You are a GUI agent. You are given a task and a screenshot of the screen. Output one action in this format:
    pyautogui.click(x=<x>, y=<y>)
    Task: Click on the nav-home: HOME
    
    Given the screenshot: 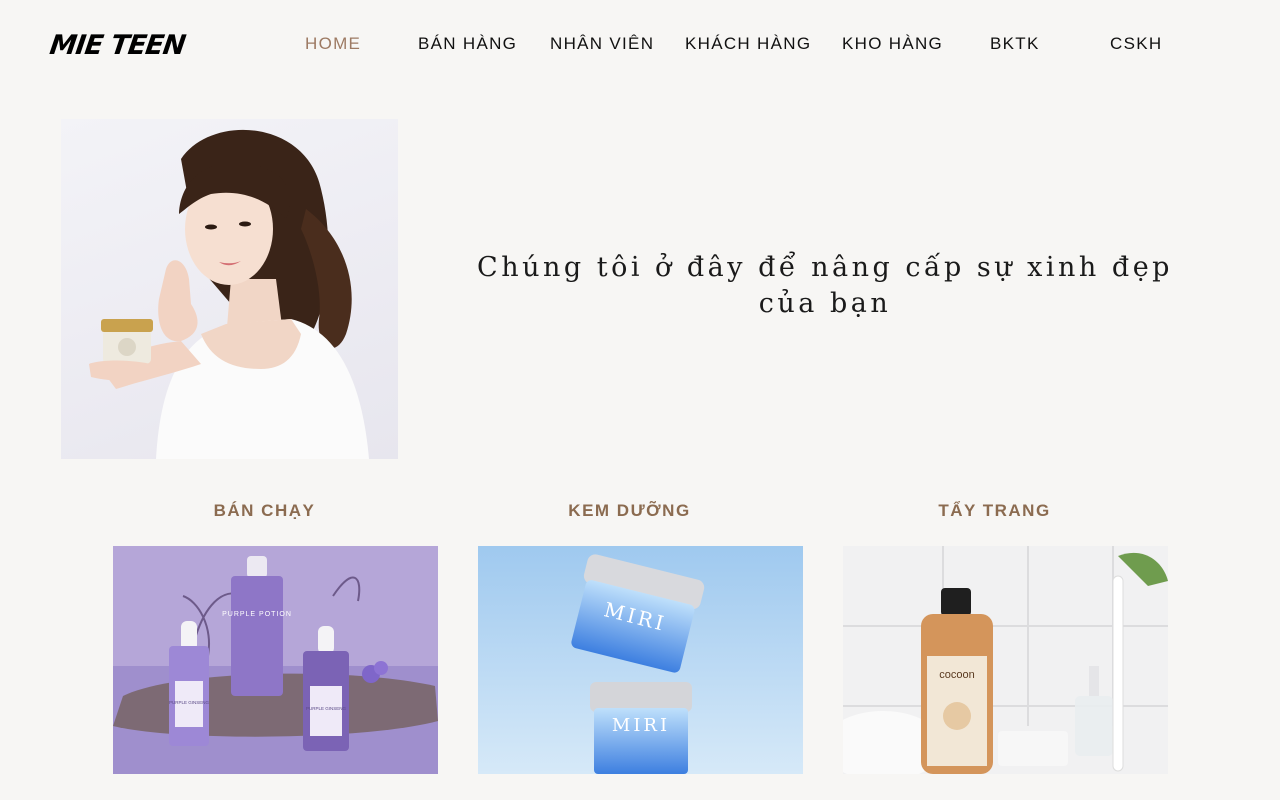 What is the action you would take?
    pyautogui.click(x=333, y=44)
    